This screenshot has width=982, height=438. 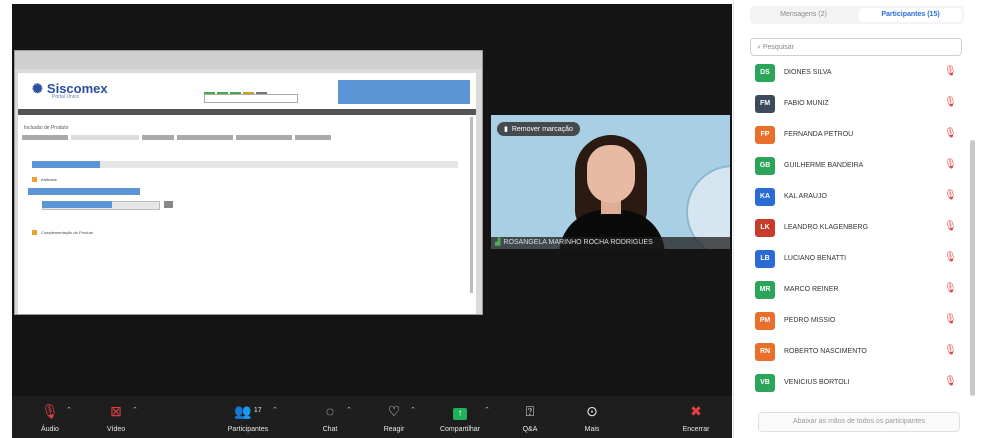 I want to click on header-blue-panel, so click(x=404, y=92).